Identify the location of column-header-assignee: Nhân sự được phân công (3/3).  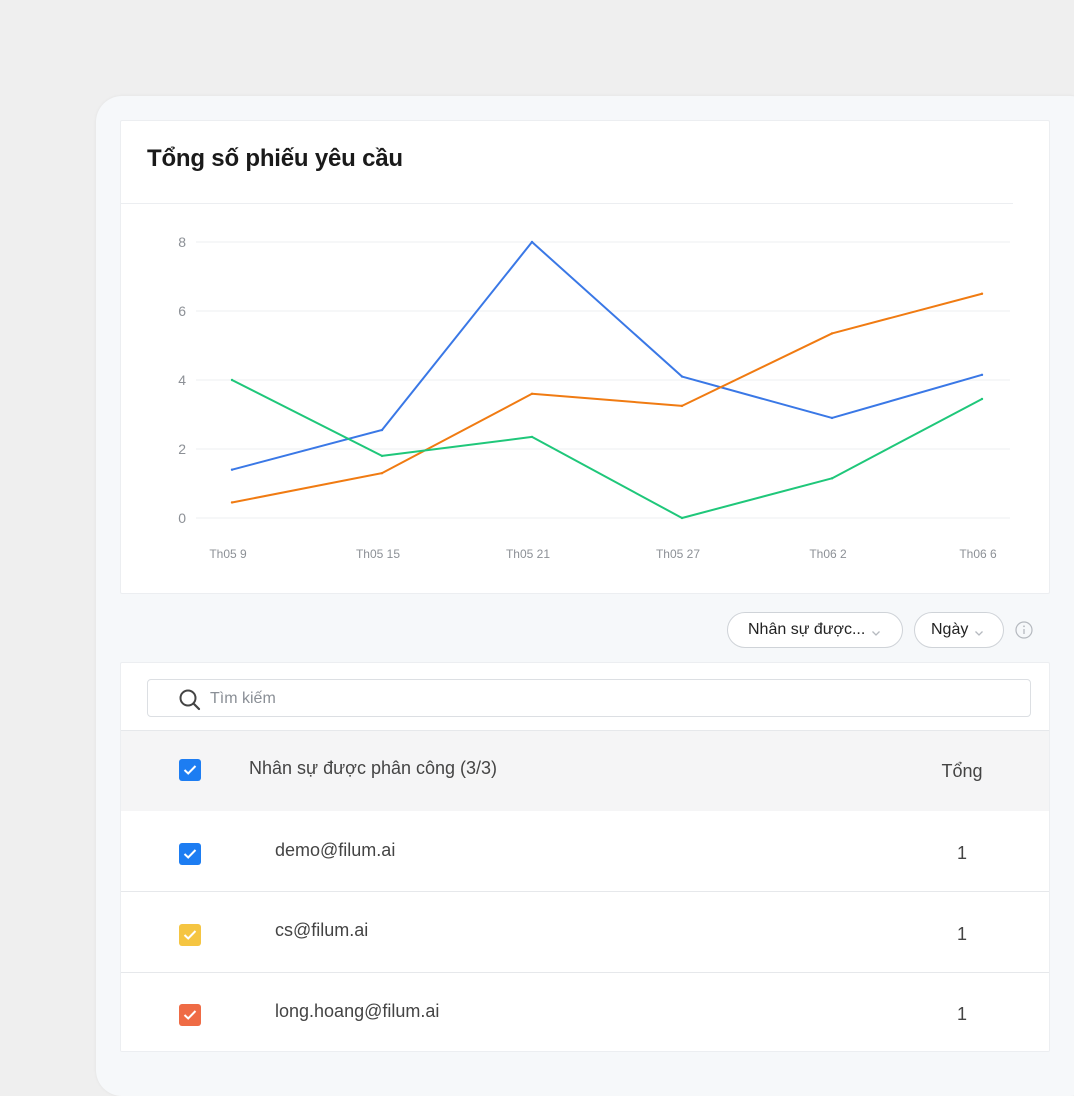
(373, 768).